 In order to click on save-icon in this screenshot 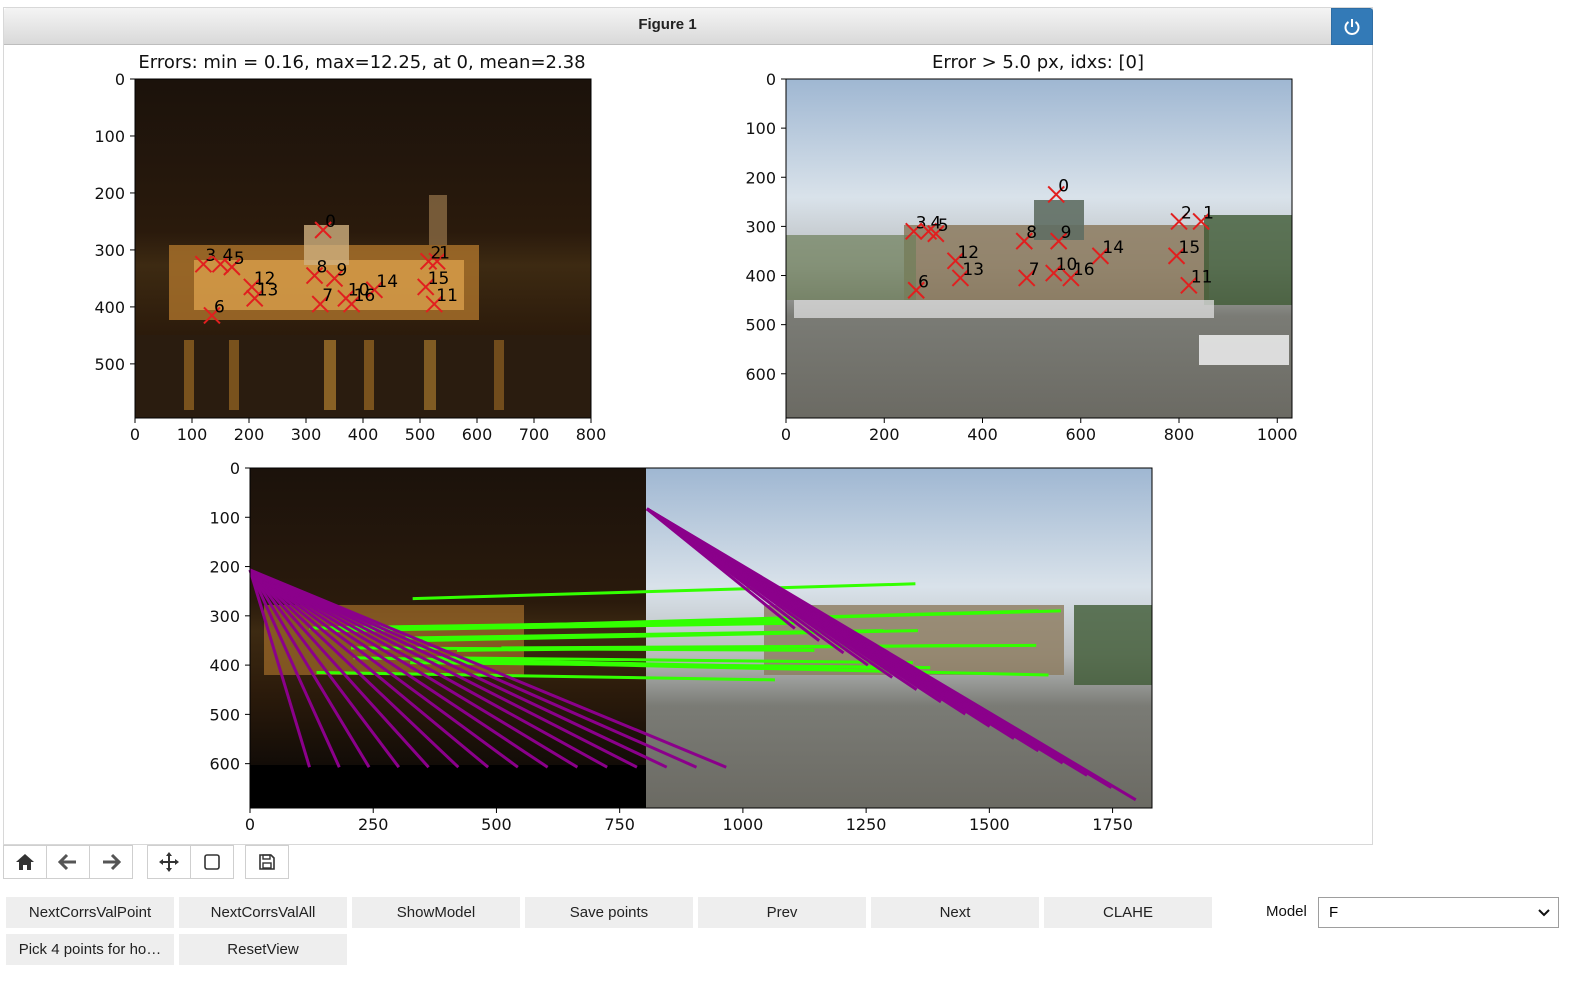, I will do `click(267, 862)`.